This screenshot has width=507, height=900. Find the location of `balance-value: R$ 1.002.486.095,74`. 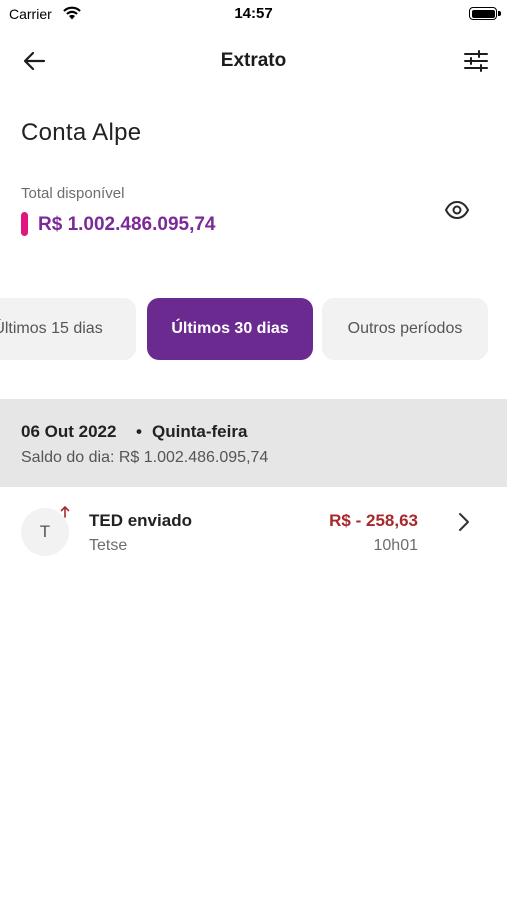

balance-value: R$ 1.002.486.095,74 is located at coordinates (127, 224).